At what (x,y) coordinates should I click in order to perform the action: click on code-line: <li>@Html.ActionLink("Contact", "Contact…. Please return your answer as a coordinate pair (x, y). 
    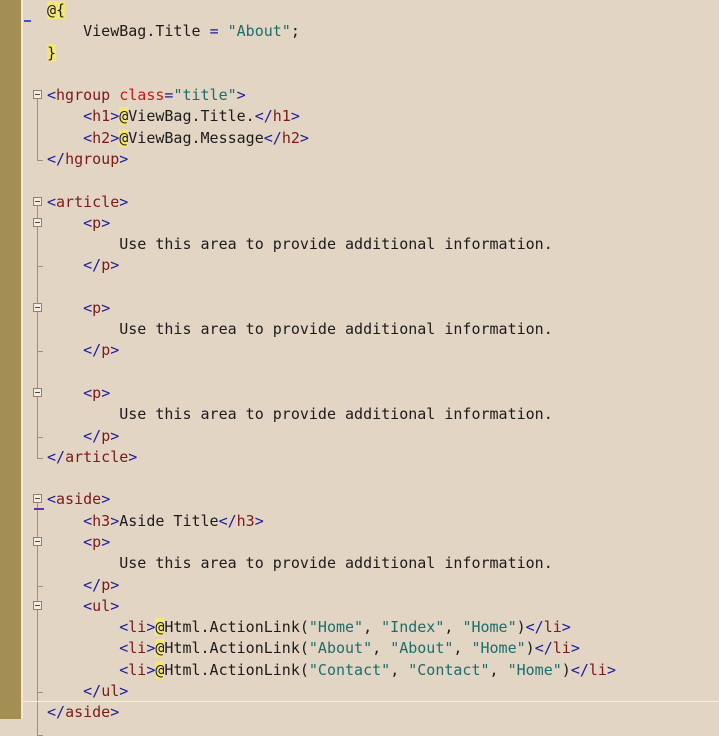
    Looking at the image, I should click on (371, 670).